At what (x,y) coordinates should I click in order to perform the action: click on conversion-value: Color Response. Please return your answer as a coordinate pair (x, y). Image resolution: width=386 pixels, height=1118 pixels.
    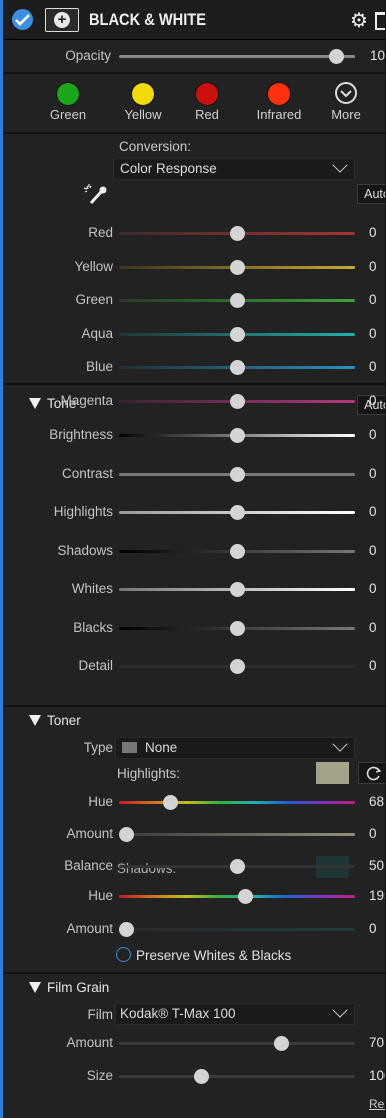
    Looking at the image, I should click on (168, 168).